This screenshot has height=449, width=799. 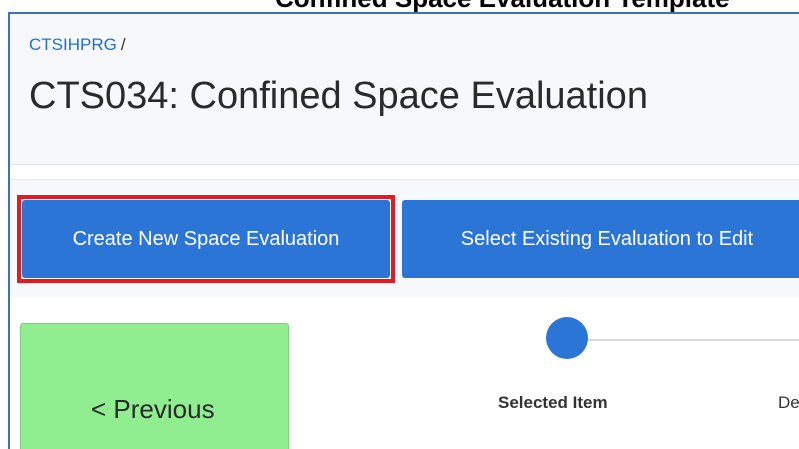 I want to click on clipped-heading-strip: Confined Space Evaluation Template, so click(x=399, y=6).